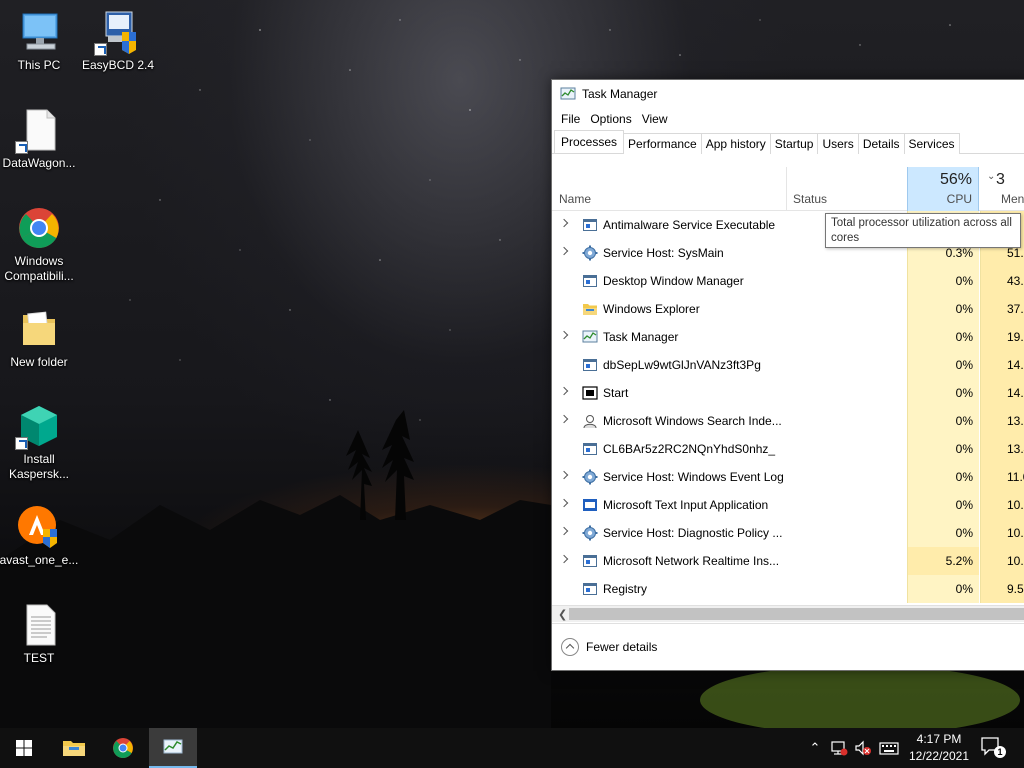 The height and width of the screenshot is (768, 1024). Describe the element at coordinates (788, 589) in the screenshot. I see `process-row: Registry 0% 9.5` at that location.